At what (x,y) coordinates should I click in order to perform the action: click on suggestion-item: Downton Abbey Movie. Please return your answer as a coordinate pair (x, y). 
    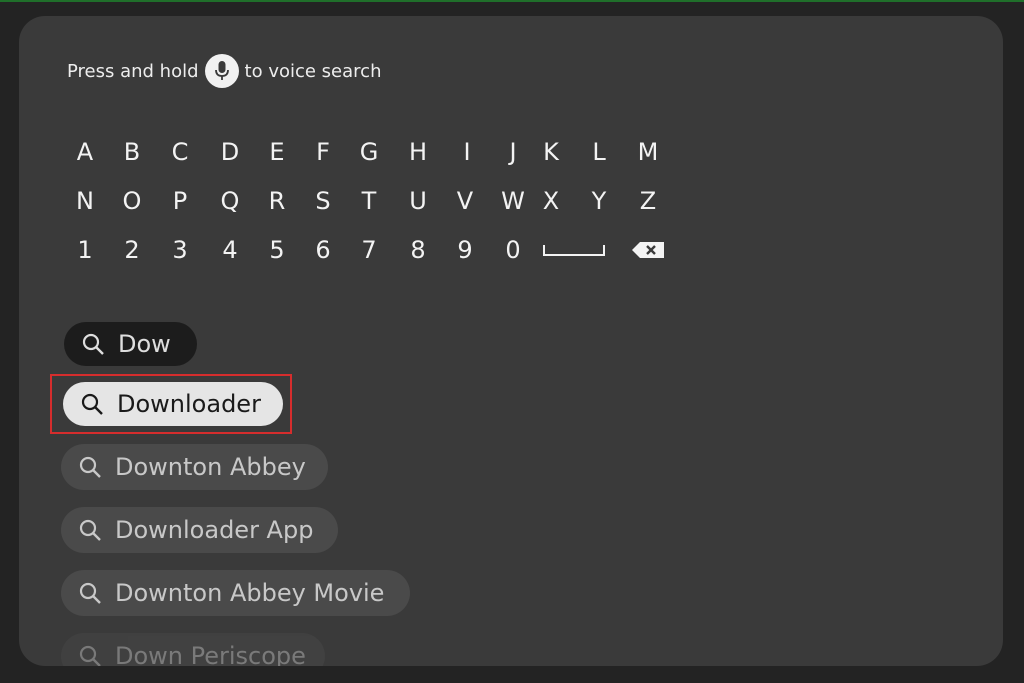
    Looking at the image, I should click on (235, 593).